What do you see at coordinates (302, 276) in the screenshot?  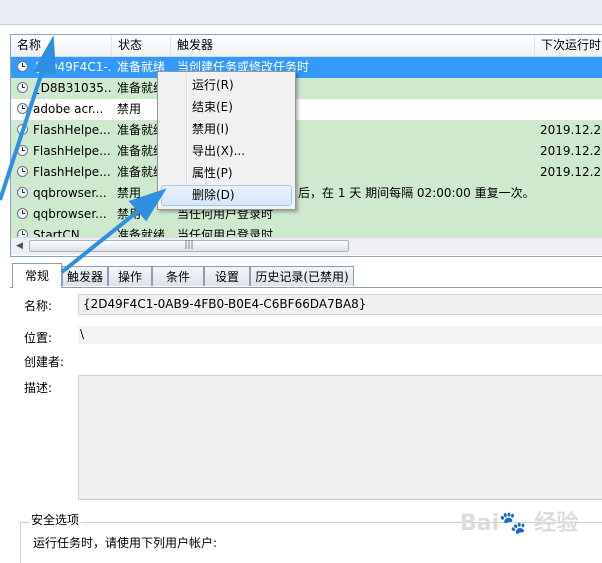 I see `tab-history: 历史记录(已禁用)` at bounding box center [302, 276].